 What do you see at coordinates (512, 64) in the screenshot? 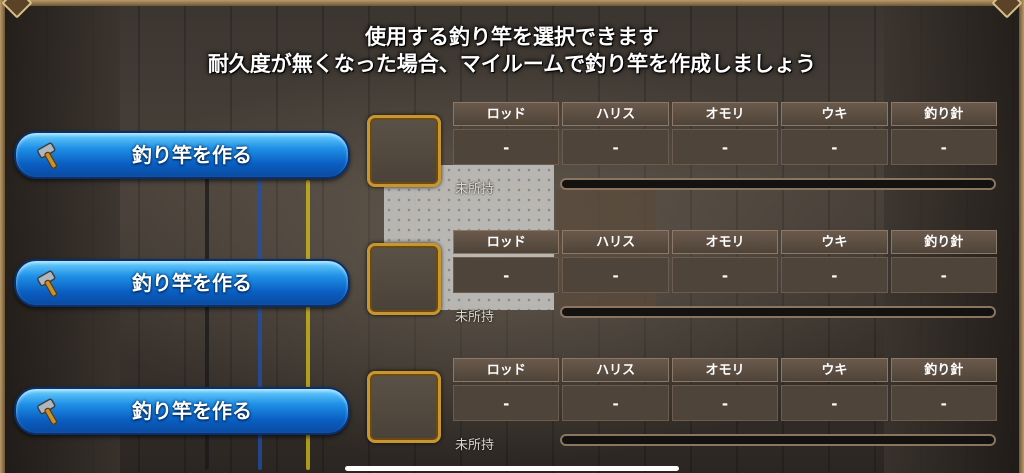
I see `instruction-line-2: 耐久度が無くなった場合、マイルームで釣り竿を作成しましょう` at bounding box center [512, 64].